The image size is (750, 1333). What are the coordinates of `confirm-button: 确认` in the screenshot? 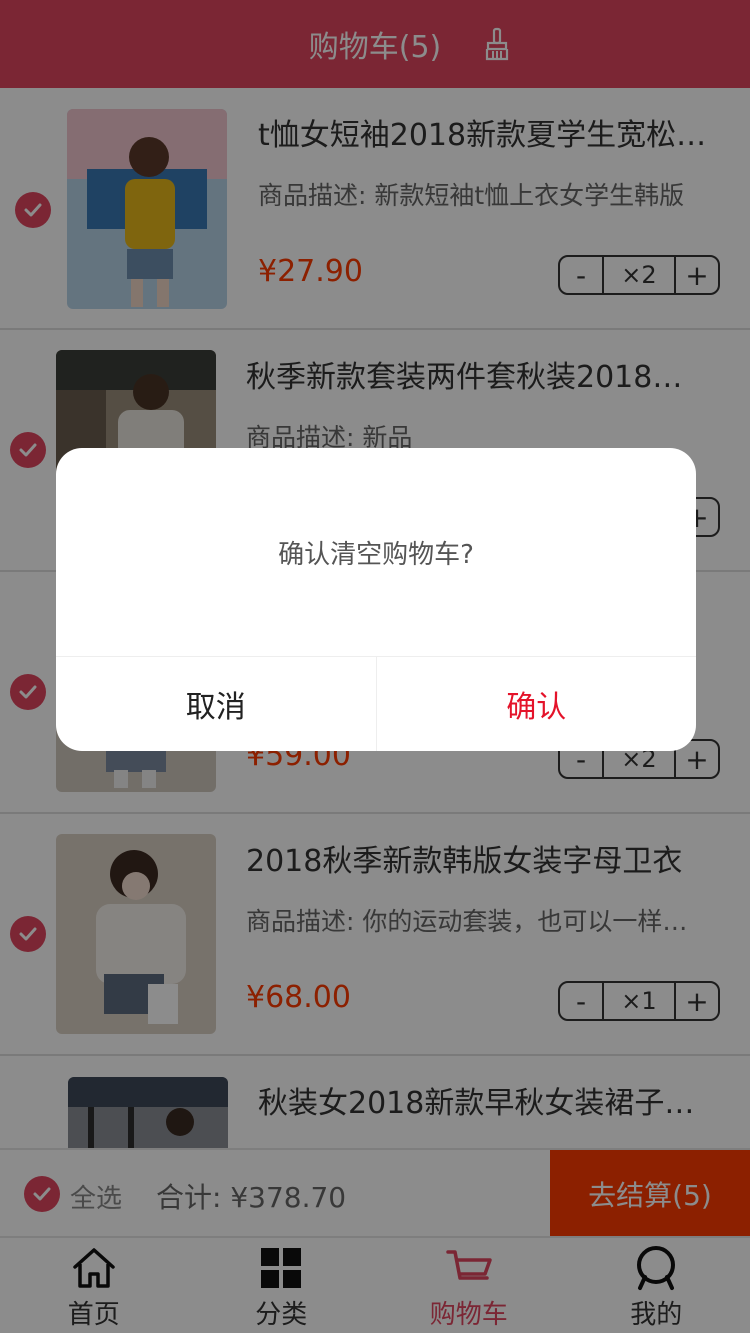 It's located at (537, 704).